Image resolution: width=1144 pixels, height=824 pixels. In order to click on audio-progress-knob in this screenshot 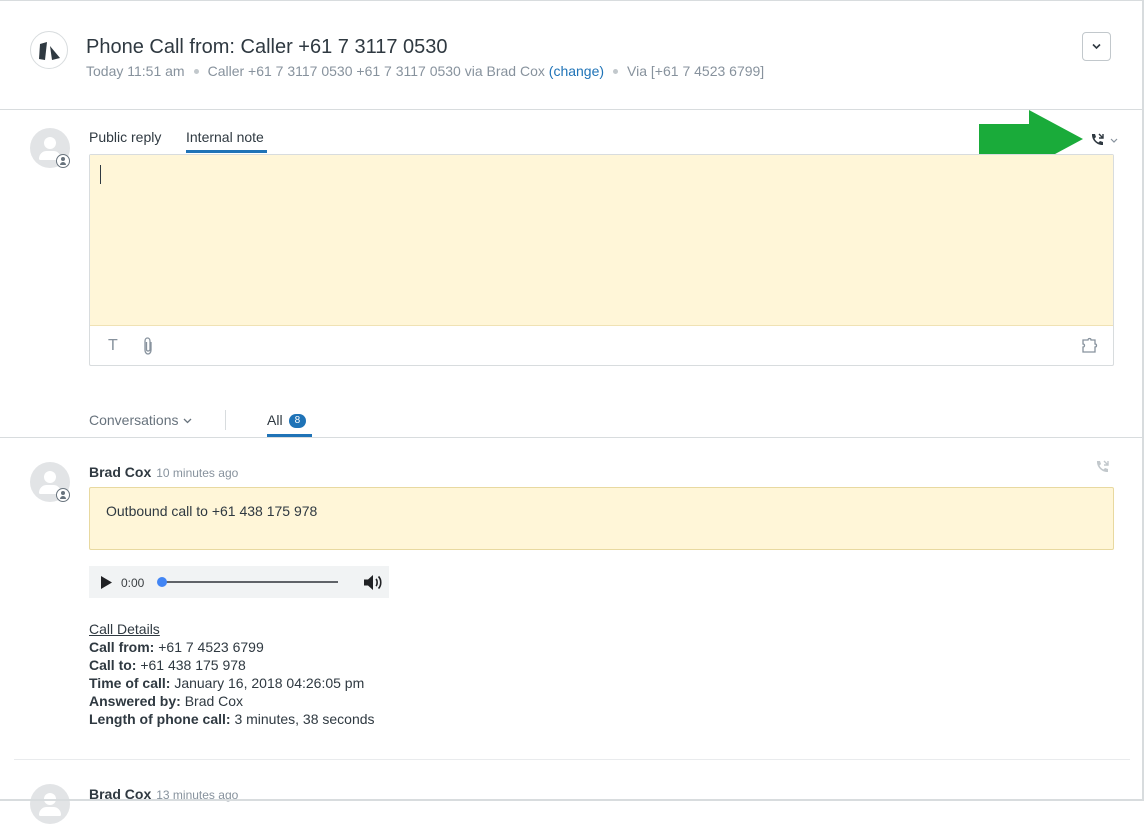, I will do `click(162, 582)`.